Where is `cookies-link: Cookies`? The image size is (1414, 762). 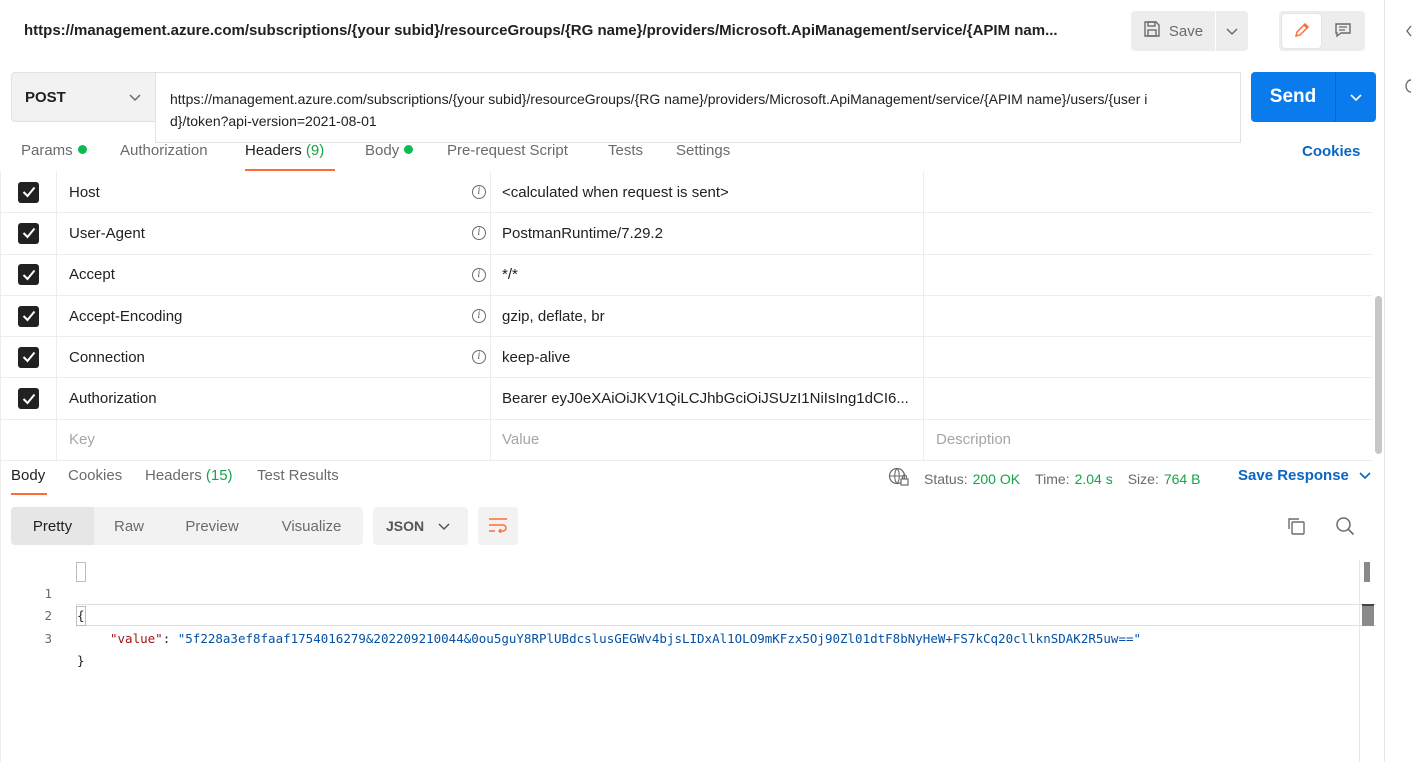 cookies-link: Cookies is located at coordinates (1331, 151).